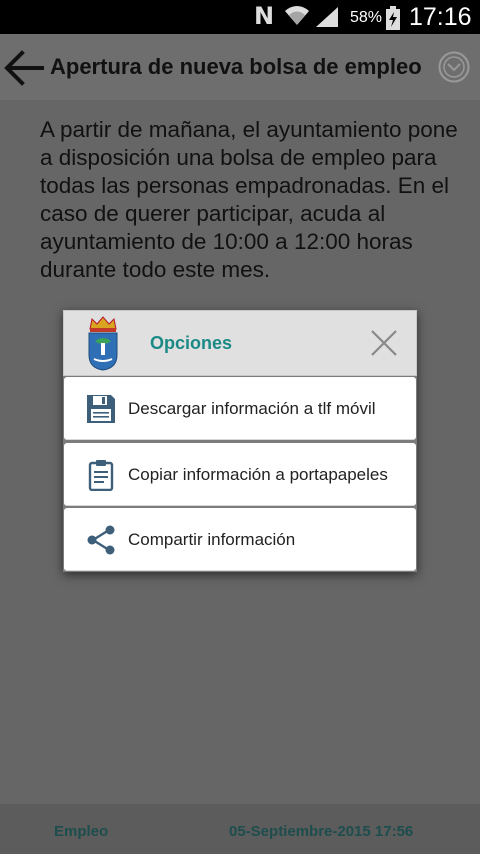  I want to click on share-icon, so click(101, 540).